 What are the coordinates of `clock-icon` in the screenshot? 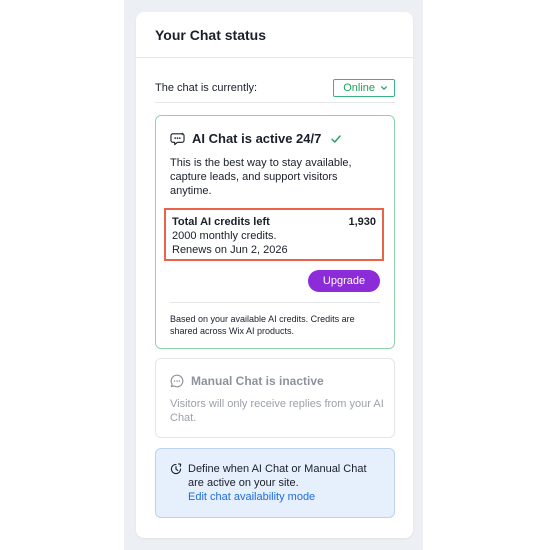 It's located at (176, 469).